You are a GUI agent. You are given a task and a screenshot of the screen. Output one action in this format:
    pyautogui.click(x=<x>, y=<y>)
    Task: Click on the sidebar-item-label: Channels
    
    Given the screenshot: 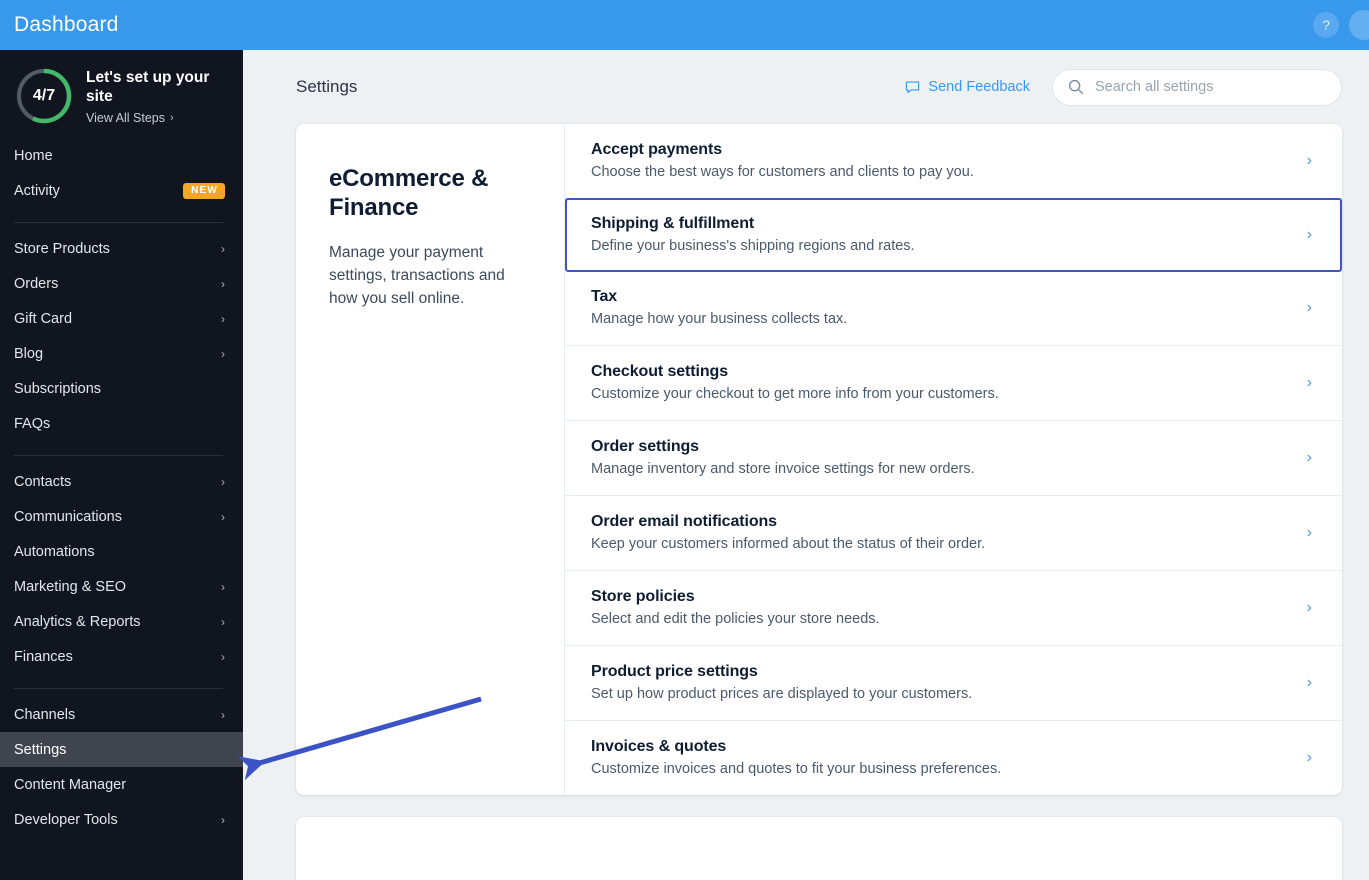 What is the action you would take?
    pyautogui.click(x=45, y=714)
    